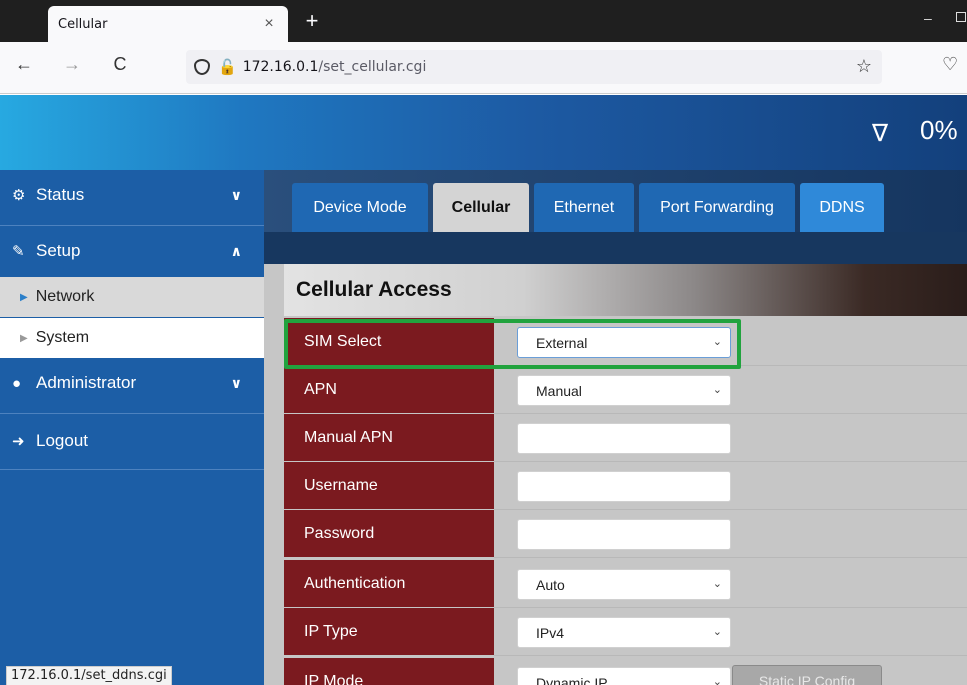 This screenshot has width=967, height=685. I want to click on form-row-ip-type: IP Type IPv4 ⌄, so click(625, 632).